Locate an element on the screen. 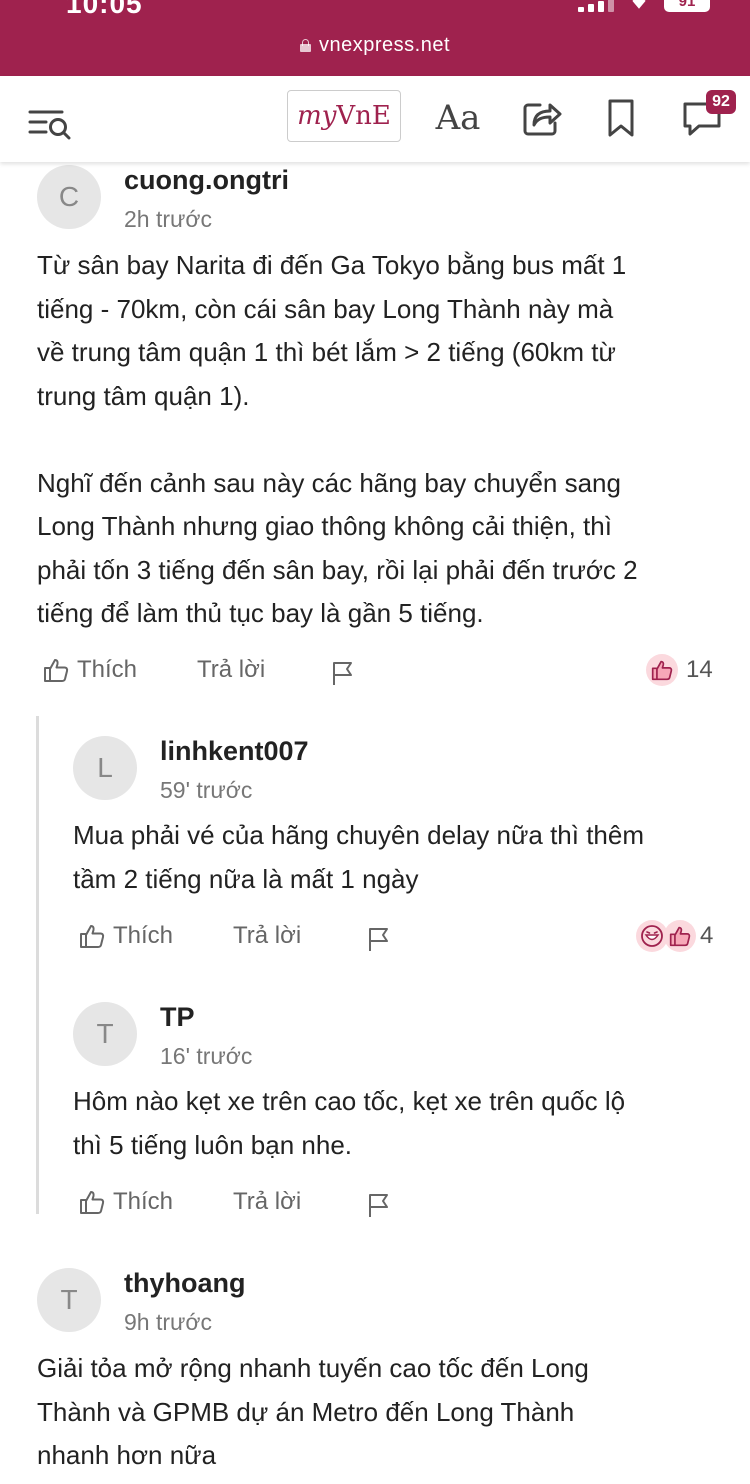  signal-icon is located at coordinates (596, 6).